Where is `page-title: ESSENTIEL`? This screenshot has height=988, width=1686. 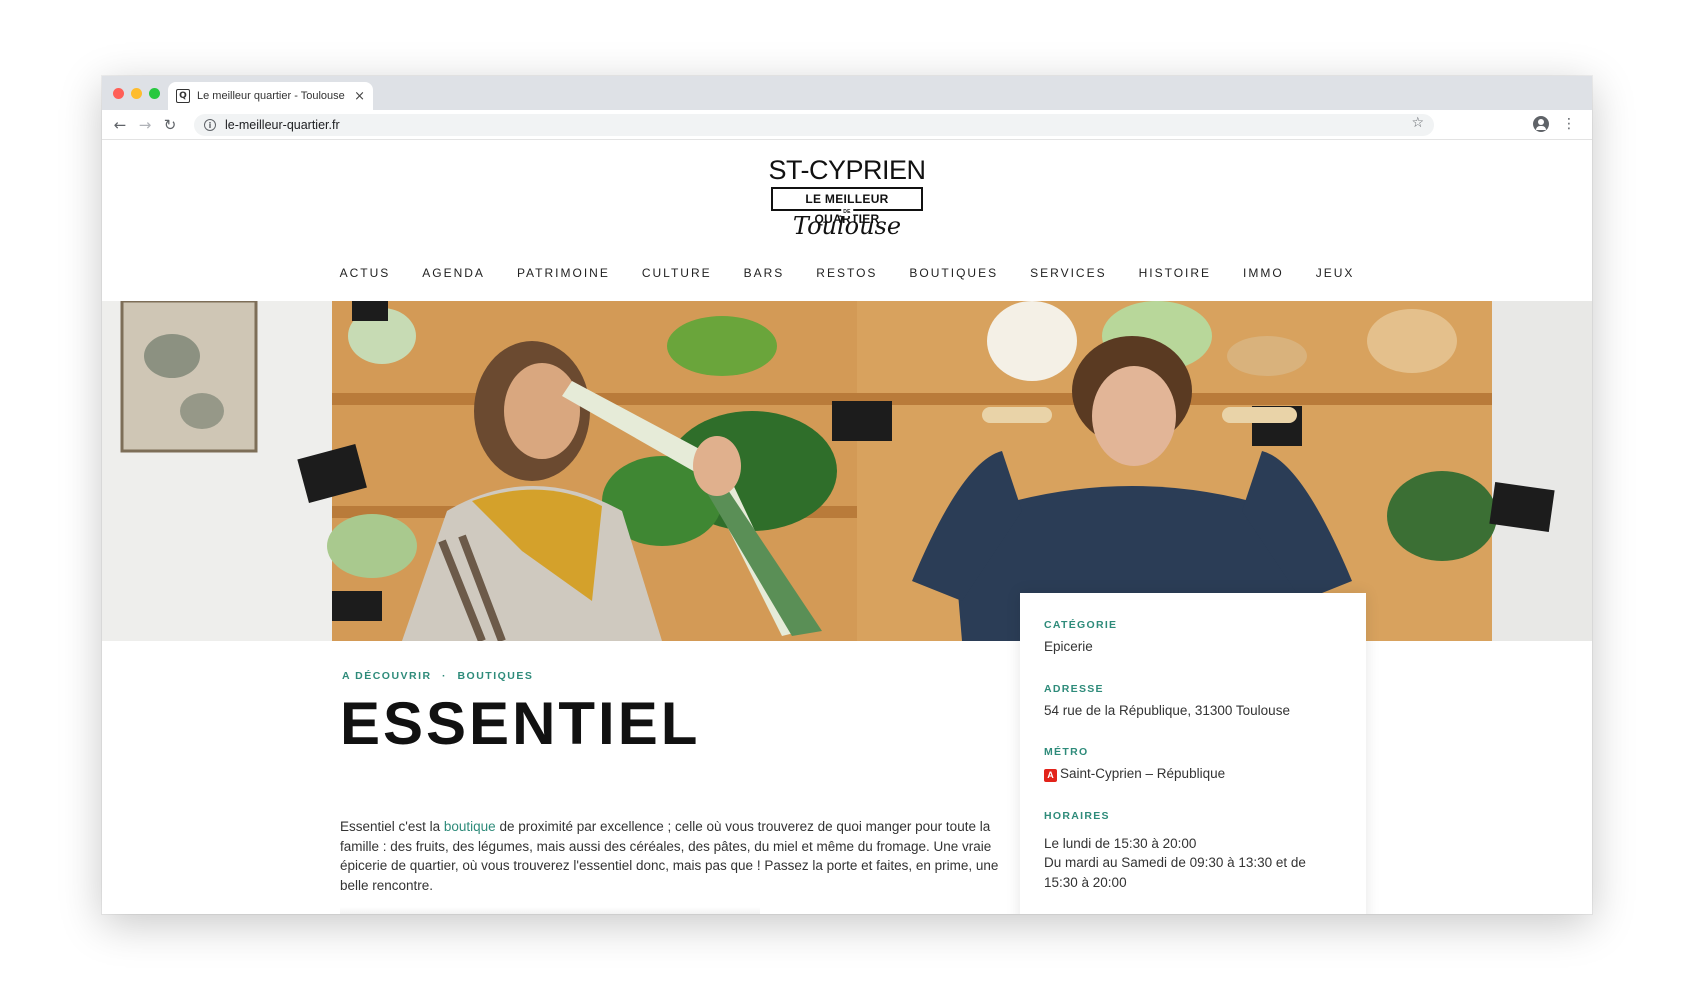 page-title: ESSENTIEL is located at coordinates (520, 723).